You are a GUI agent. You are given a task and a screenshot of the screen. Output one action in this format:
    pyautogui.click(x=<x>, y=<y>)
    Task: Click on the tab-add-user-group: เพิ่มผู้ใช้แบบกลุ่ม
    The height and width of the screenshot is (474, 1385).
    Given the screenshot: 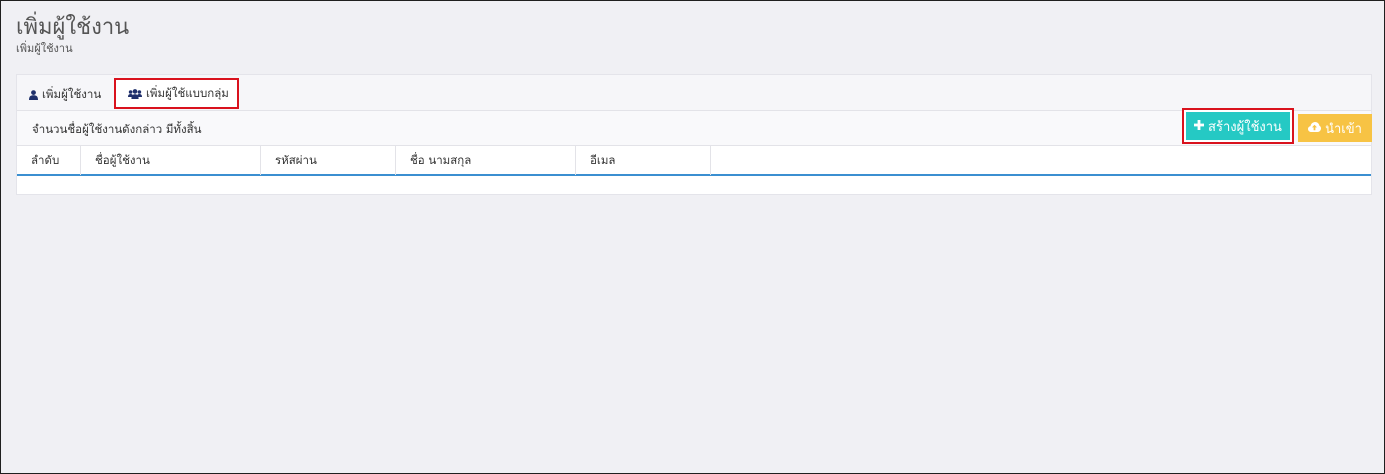 What is the action you would take?
    pyautogui.click(x=176, y=93)
    